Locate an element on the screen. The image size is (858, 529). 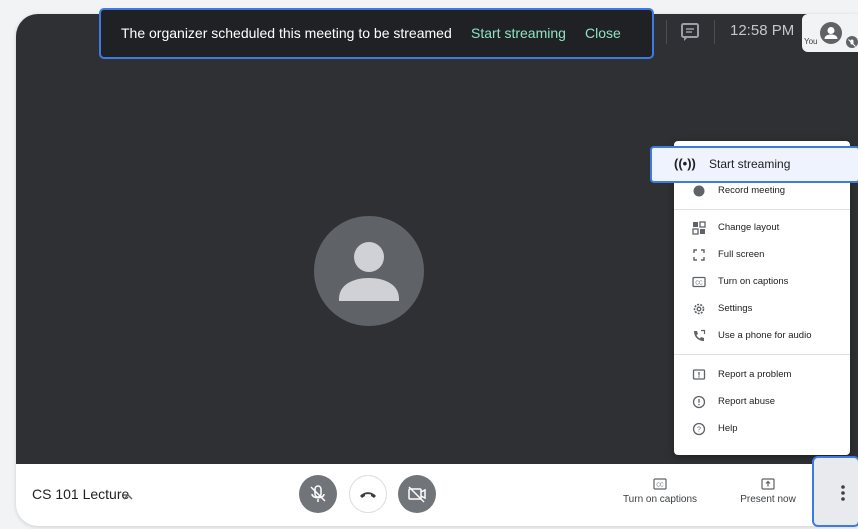
end-call-button is located at coordinates (368, 494).